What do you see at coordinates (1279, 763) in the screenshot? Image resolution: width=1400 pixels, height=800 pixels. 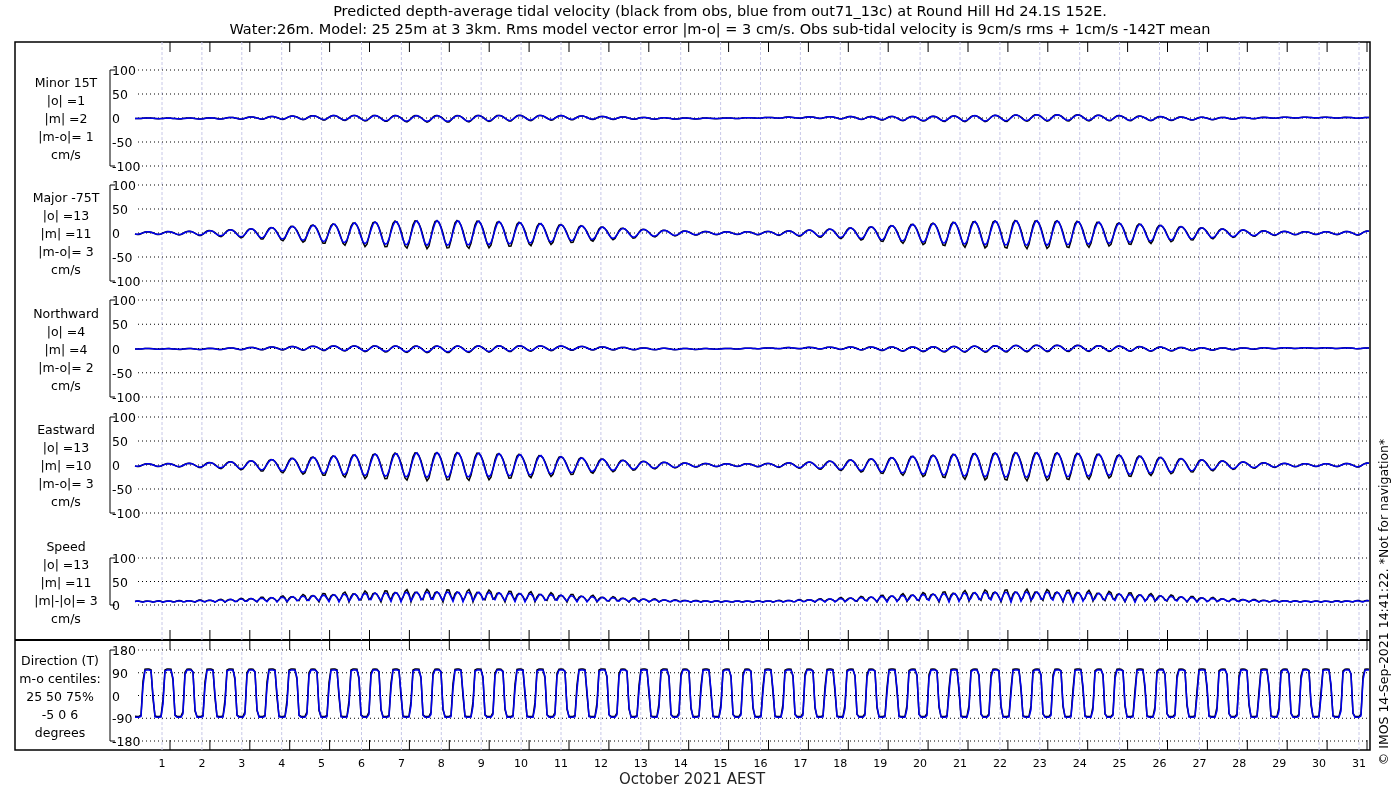 I see `day-label: 29` at bounding box center [1279, 763].